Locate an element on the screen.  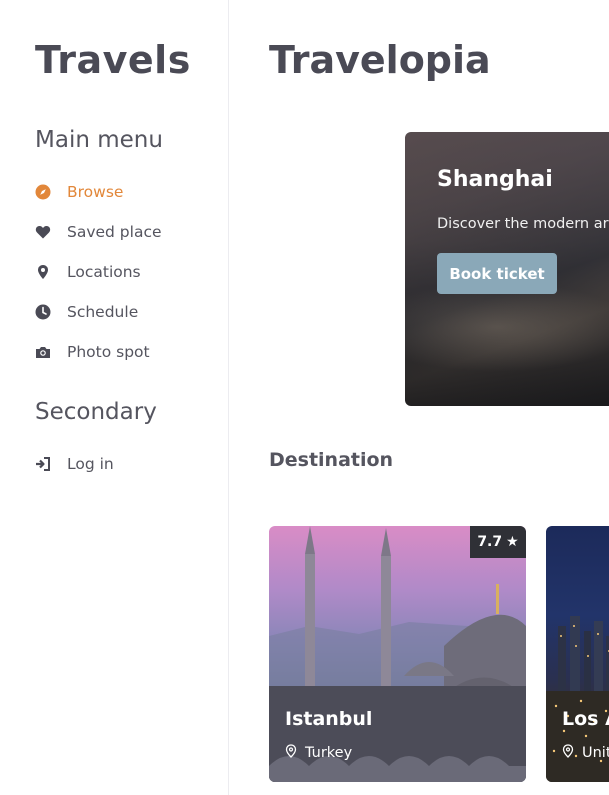
book-ticket-button: Book ticket is located at coordinates (497, 273).